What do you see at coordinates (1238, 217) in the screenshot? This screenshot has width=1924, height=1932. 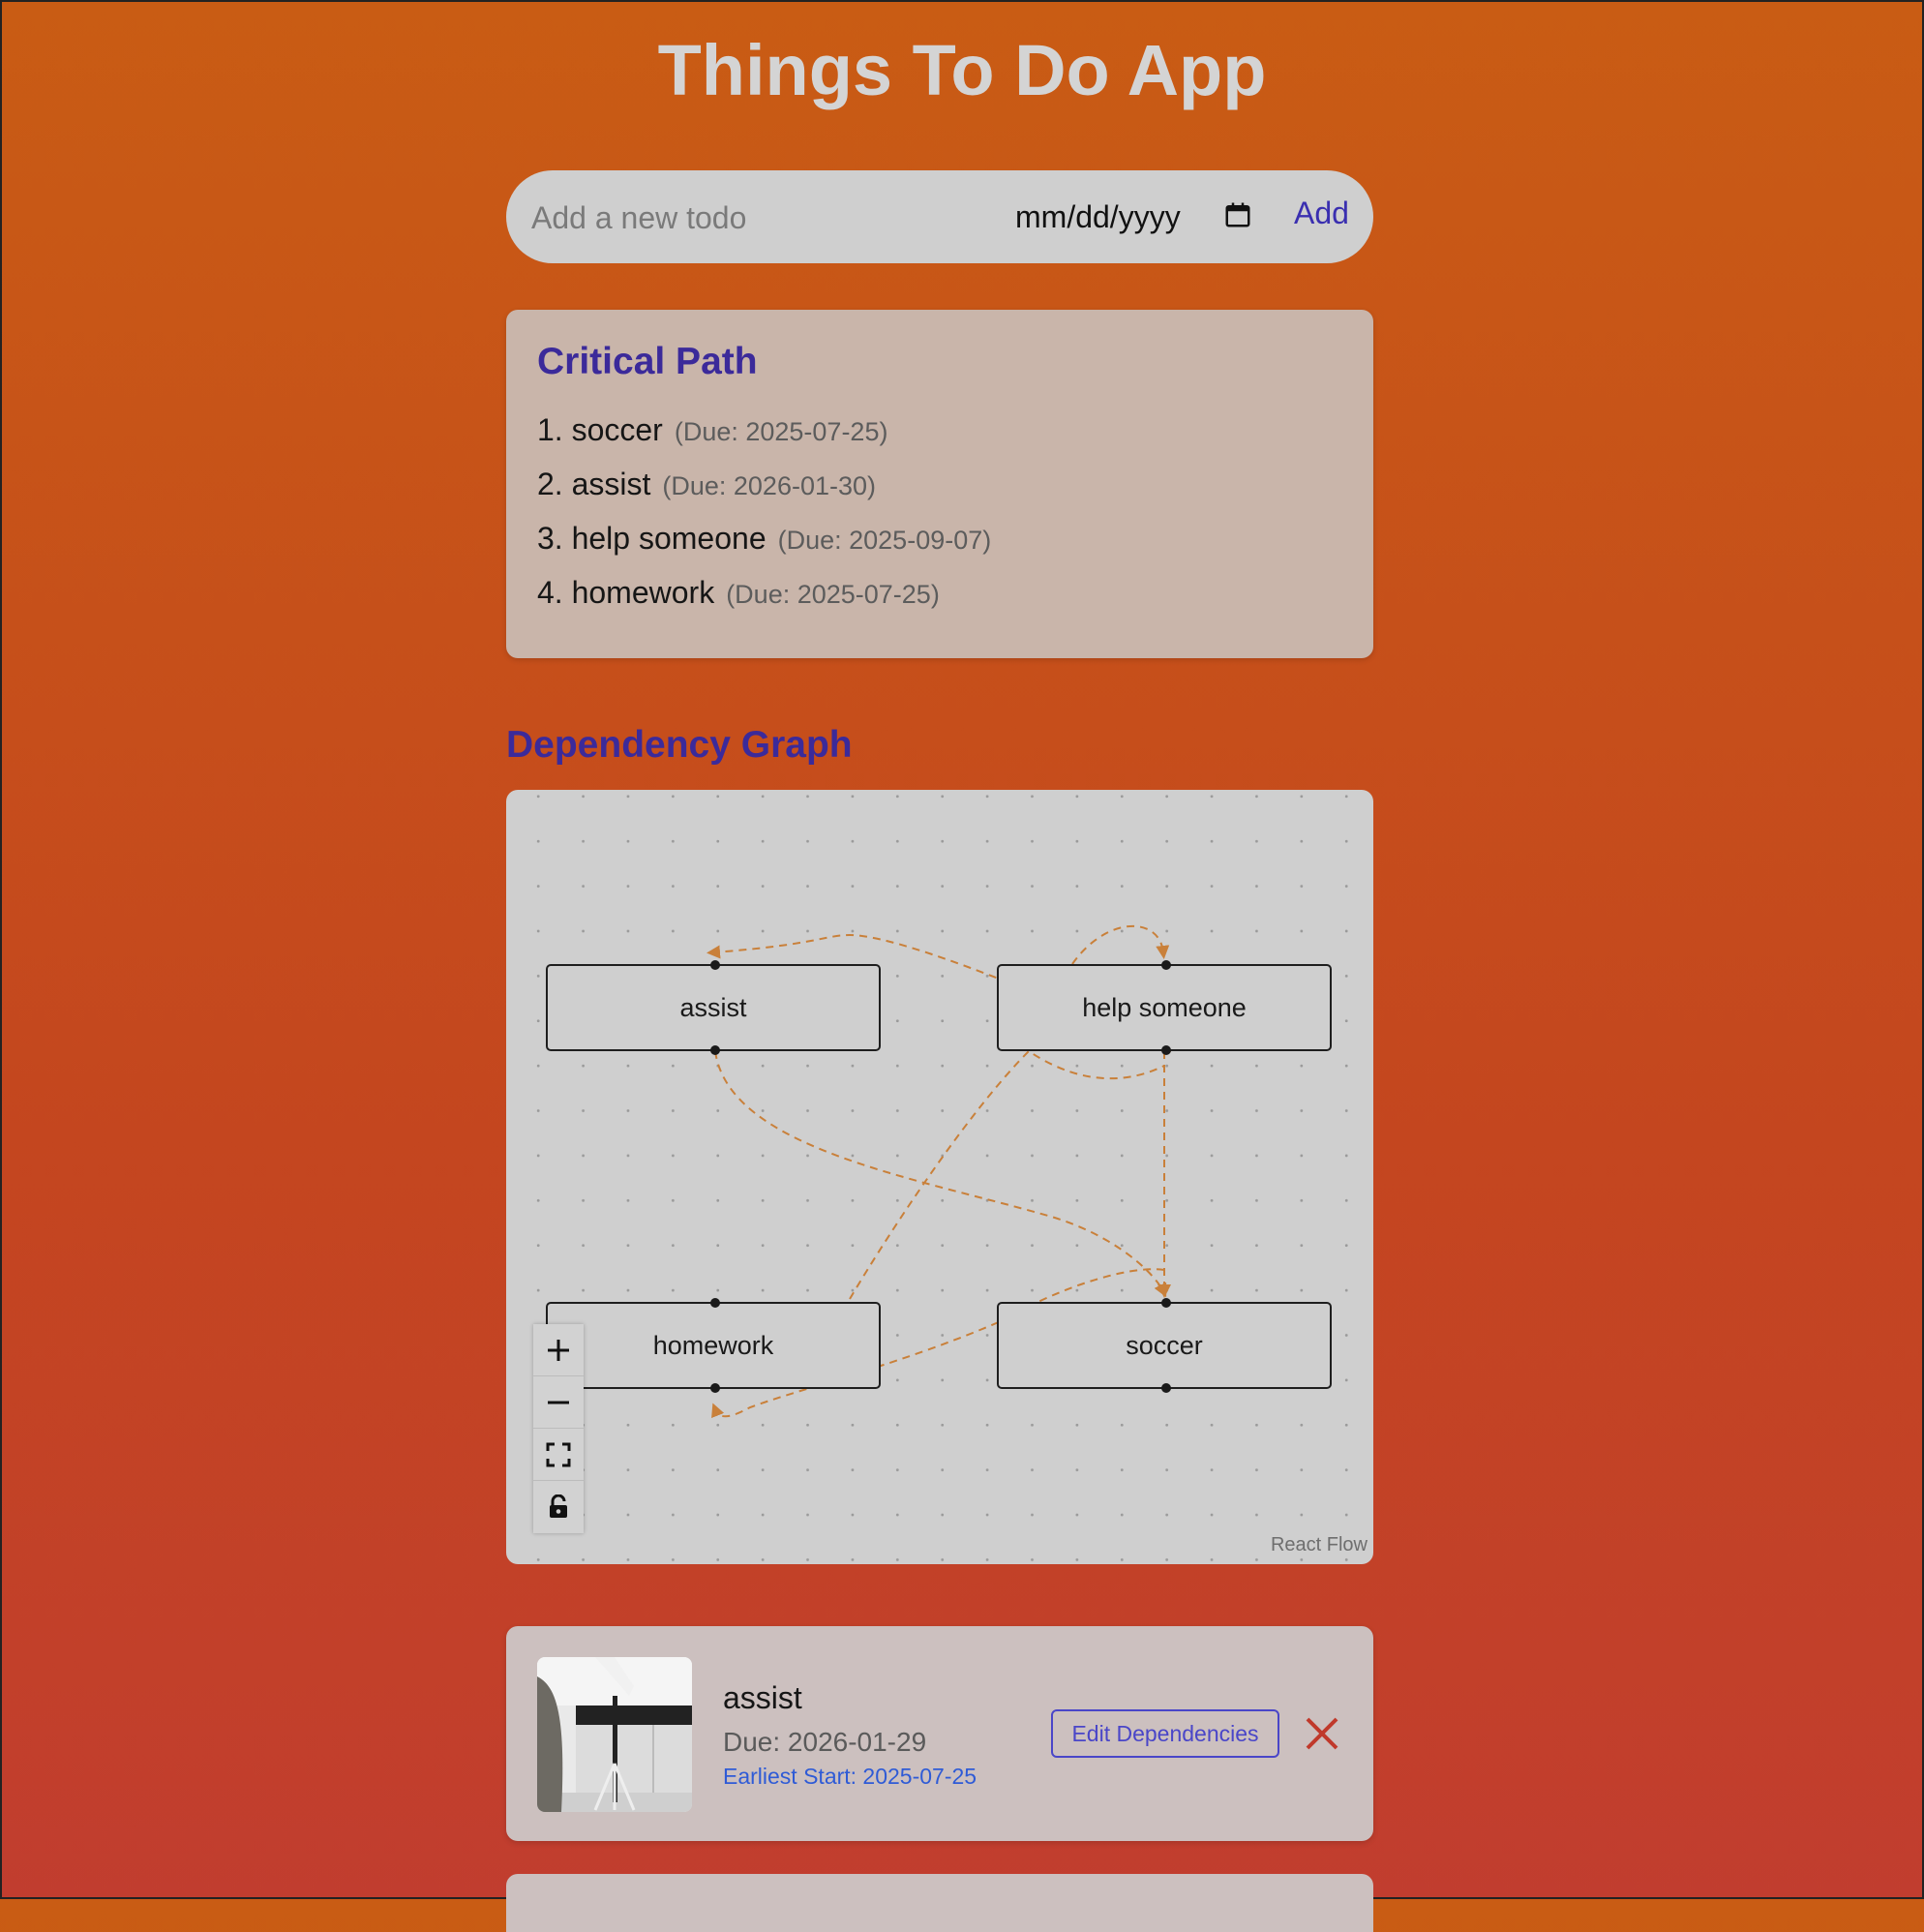 I see `calendar-icon` at bounding box center [1238, 217].